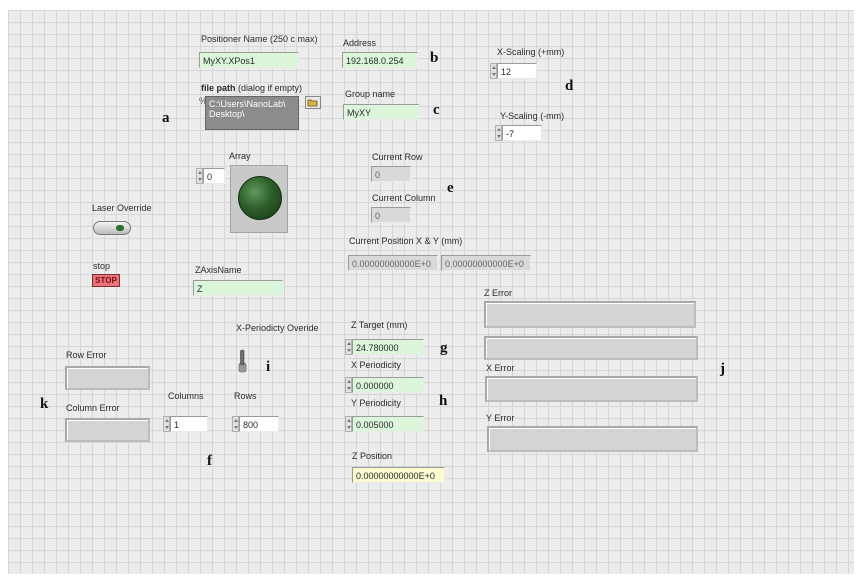 This screenshot has width=861, height=582. Describe the element at coordinates (381, 112) in the screenshot. I see `group-name-input: MyXY` at that location.